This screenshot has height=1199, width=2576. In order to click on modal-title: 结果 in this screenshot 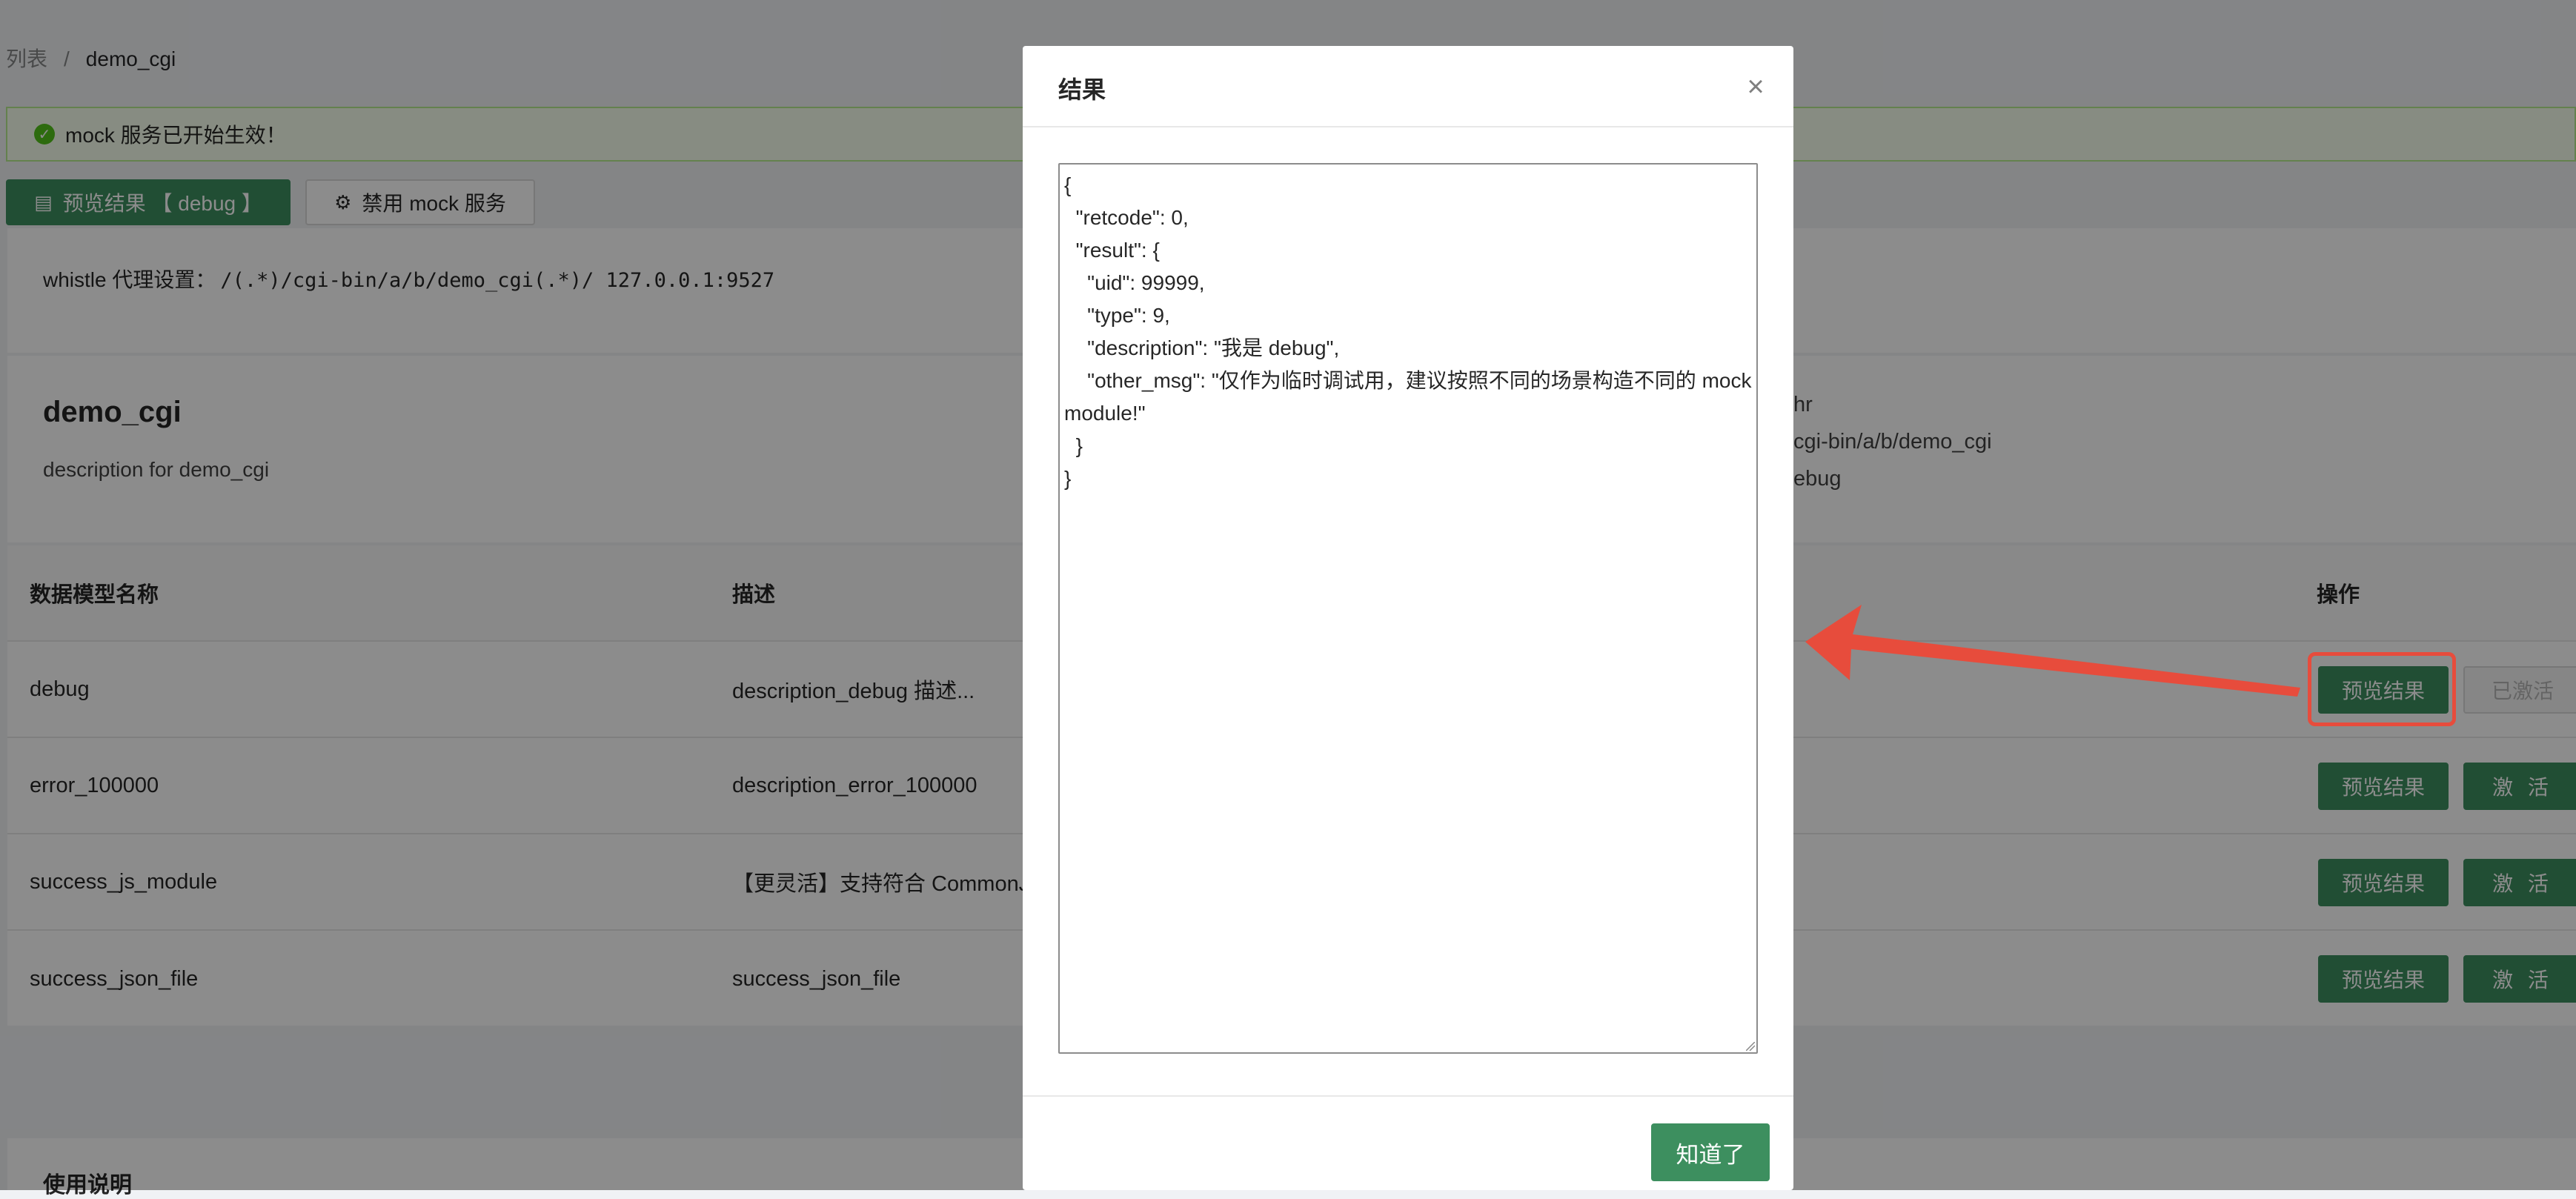, I will do `click(1082, 90)`.